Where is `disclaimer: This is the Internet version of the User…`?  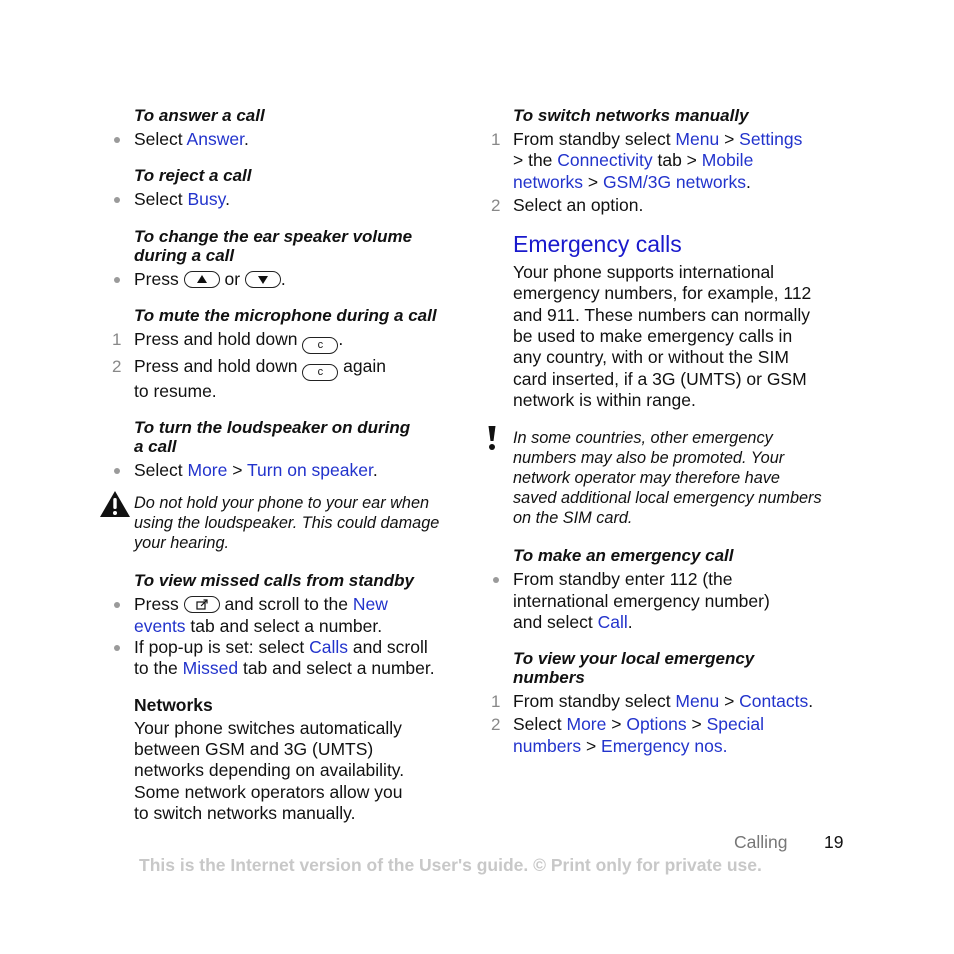
disclaimer: This is the Internet version of the User… is located at coordinates (450, 865).